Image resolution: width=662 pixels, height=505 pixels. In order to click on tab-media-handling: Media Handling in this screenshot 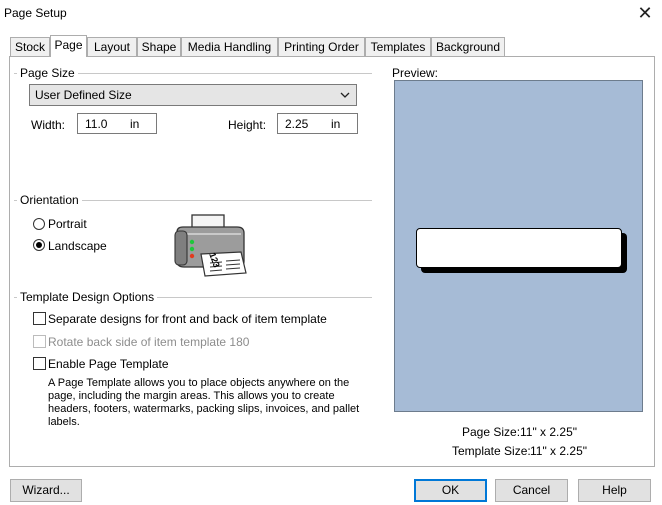, I will do `click(229, 46)`.